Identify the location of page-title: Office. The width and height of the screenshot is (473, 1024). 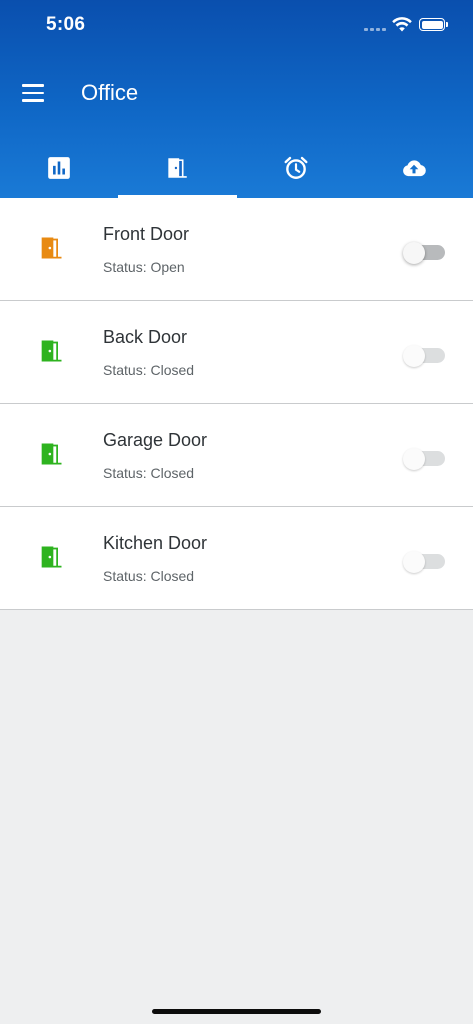
(110, 92).